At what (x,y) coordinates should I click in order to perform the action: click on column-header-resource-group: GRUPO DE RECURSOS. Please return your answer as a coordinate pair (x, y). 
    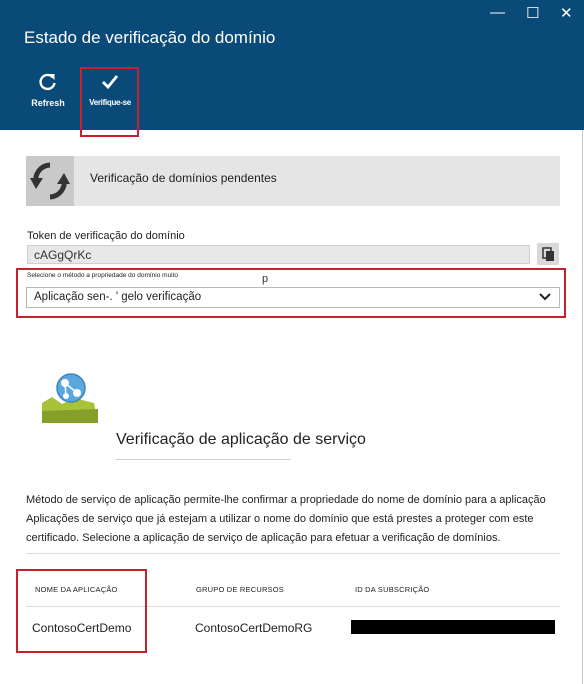
    Looking at the image, I should click on (240, 589).